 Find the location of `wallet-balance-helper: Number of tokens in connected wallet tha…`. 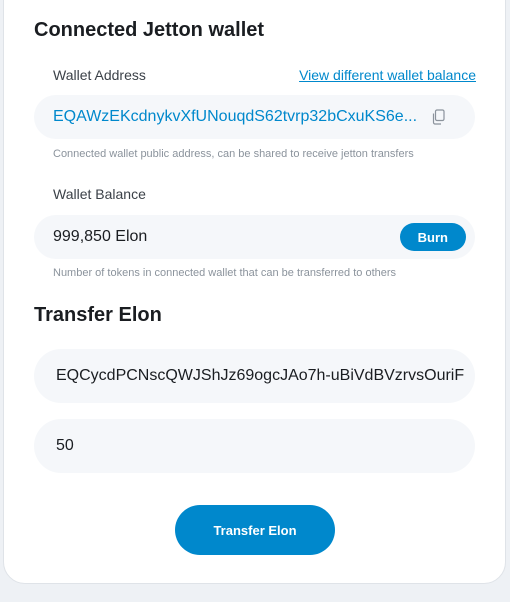

wallet-balance-helper: Number of tokens in connected wallet tha… is located at coordinates (225, 273).